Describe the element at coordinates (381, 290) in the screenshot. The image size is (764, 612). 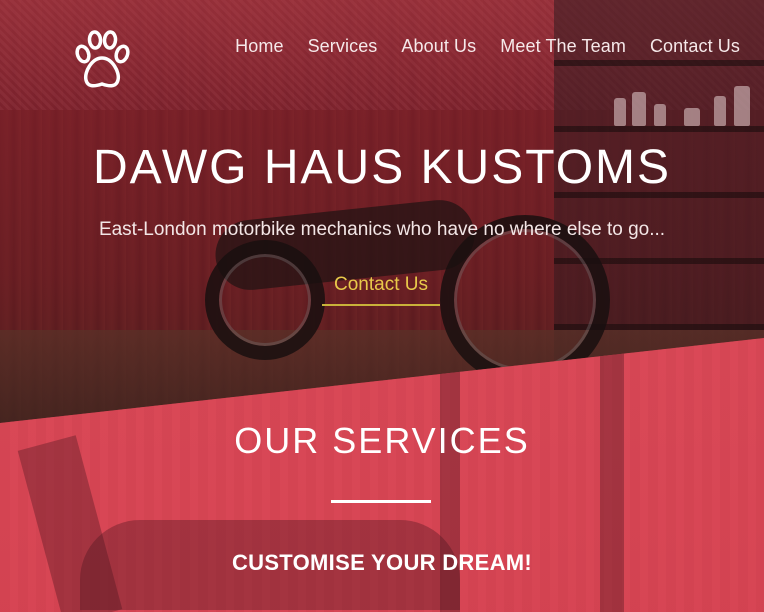
I see `hero-contact-button: Contact Us` at that location.